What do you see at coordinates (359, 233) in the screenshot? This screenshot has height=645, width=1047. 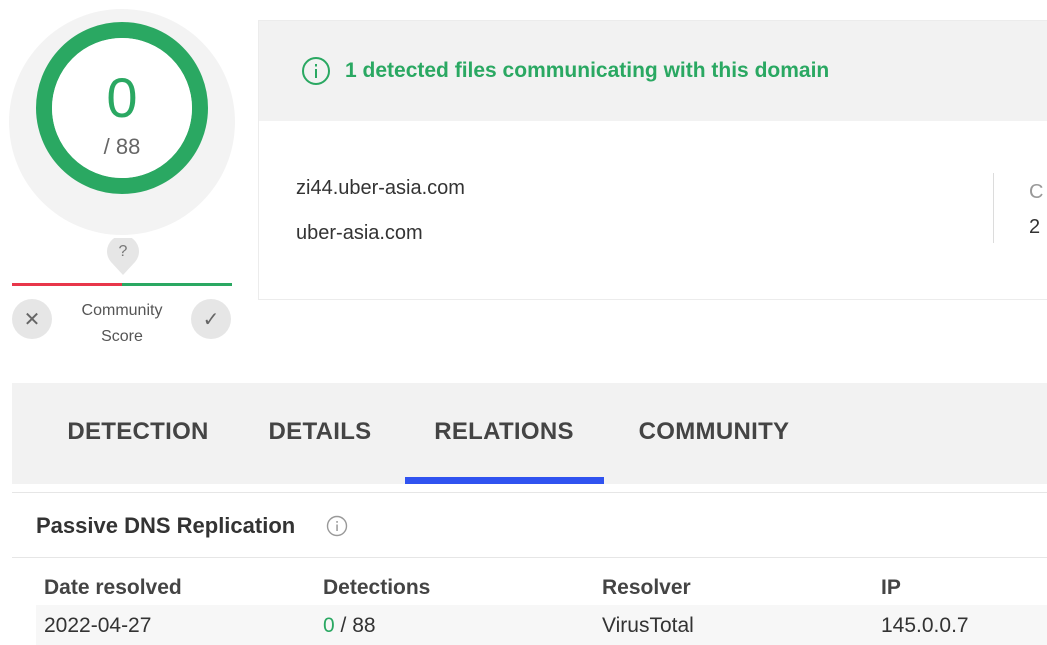 I see `parent-domain: uber-asia.com` at bounding box center [359, 233].